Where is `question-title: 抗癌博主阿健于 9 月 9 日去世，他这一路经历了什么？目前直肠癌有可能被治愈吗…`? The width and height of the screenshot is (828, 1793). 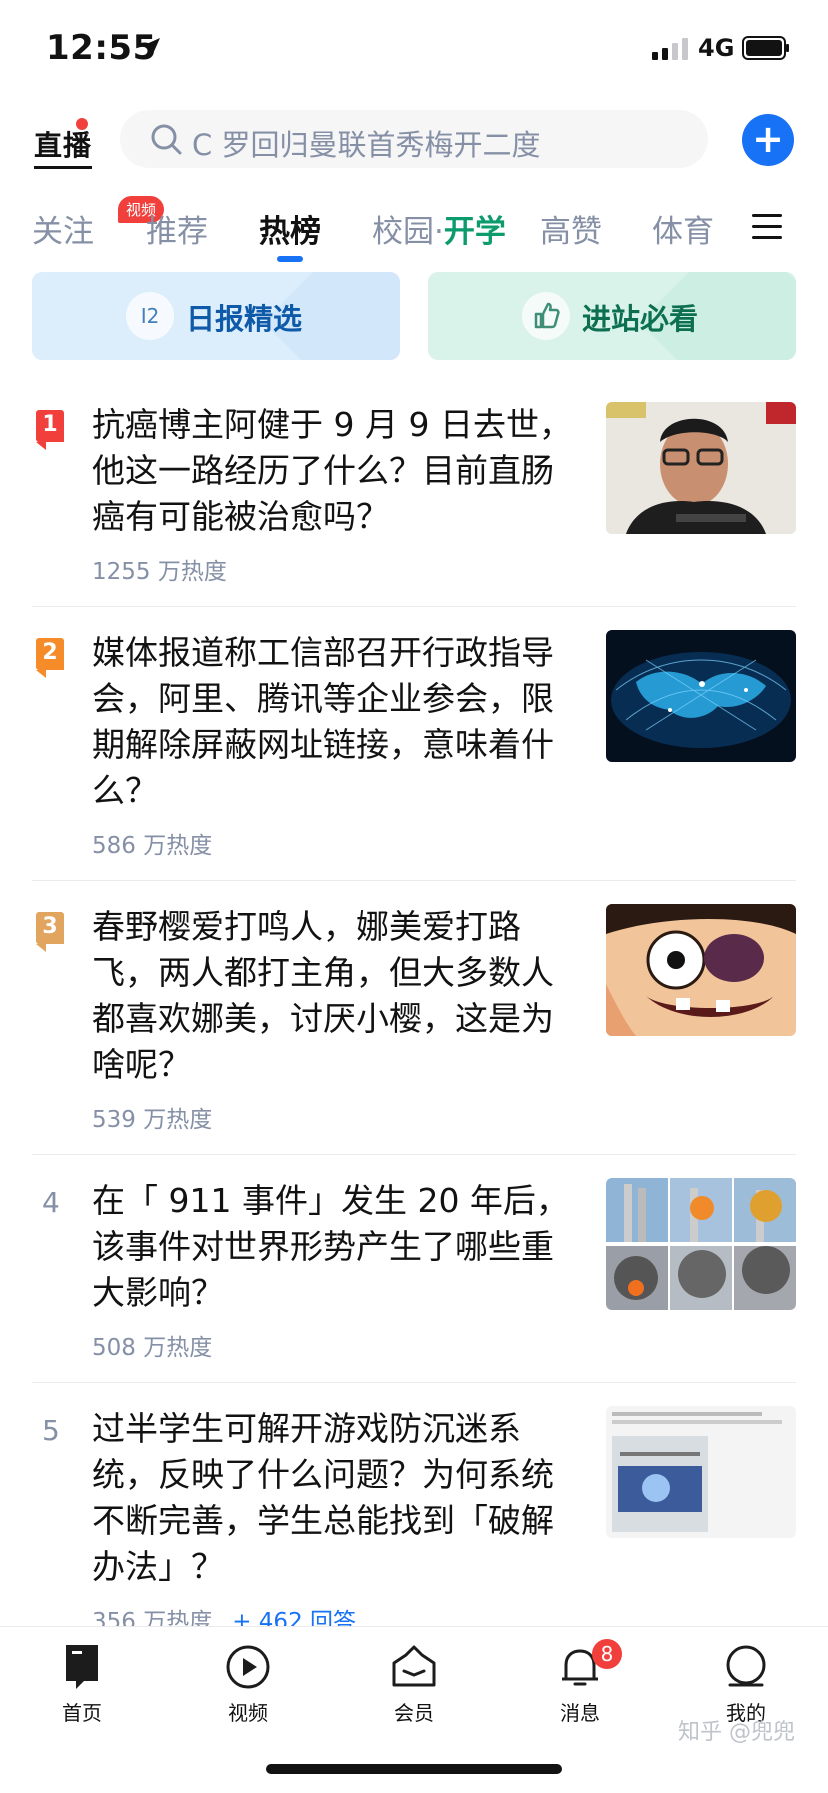
question-title: 抗癌博主阿健于 9 月 9 日去世，他这一路经历了什么？目前直肠癌有可能被治愈吗… is located at coordinates (332, 470).